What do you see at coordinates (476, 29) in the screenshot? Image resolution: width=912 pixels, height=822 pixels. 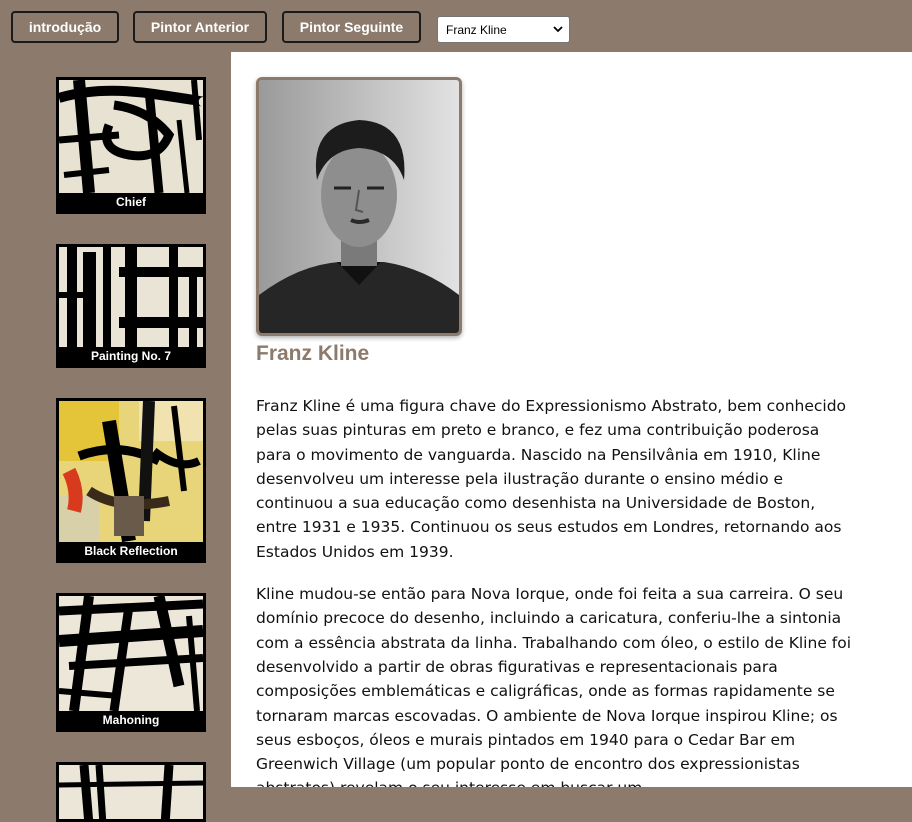 I see `painter-select-value: Franz Kline` at bounding box center [476, 29].